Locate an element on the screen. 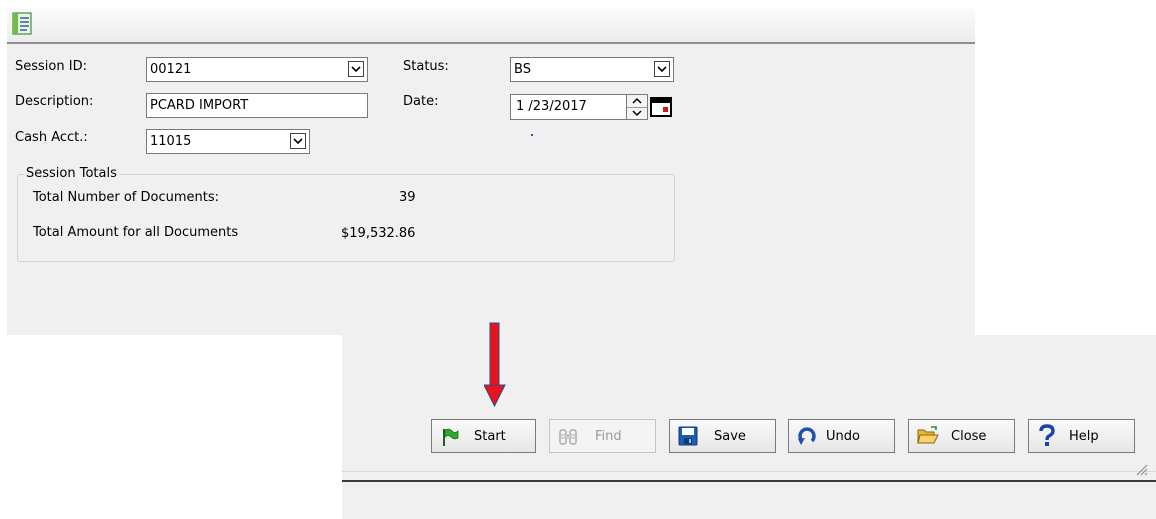 This screenshot has width=1156, height=519. spin-down-icon is located at coordinates (637, 113).